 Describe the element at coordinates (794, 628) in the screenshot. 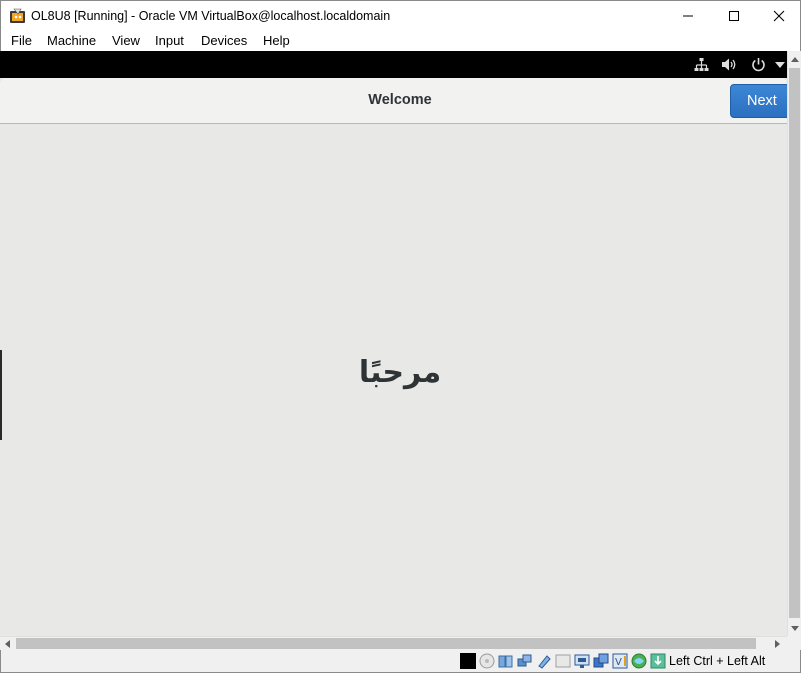

I see `scroll-down-arrow-icon` at that location.